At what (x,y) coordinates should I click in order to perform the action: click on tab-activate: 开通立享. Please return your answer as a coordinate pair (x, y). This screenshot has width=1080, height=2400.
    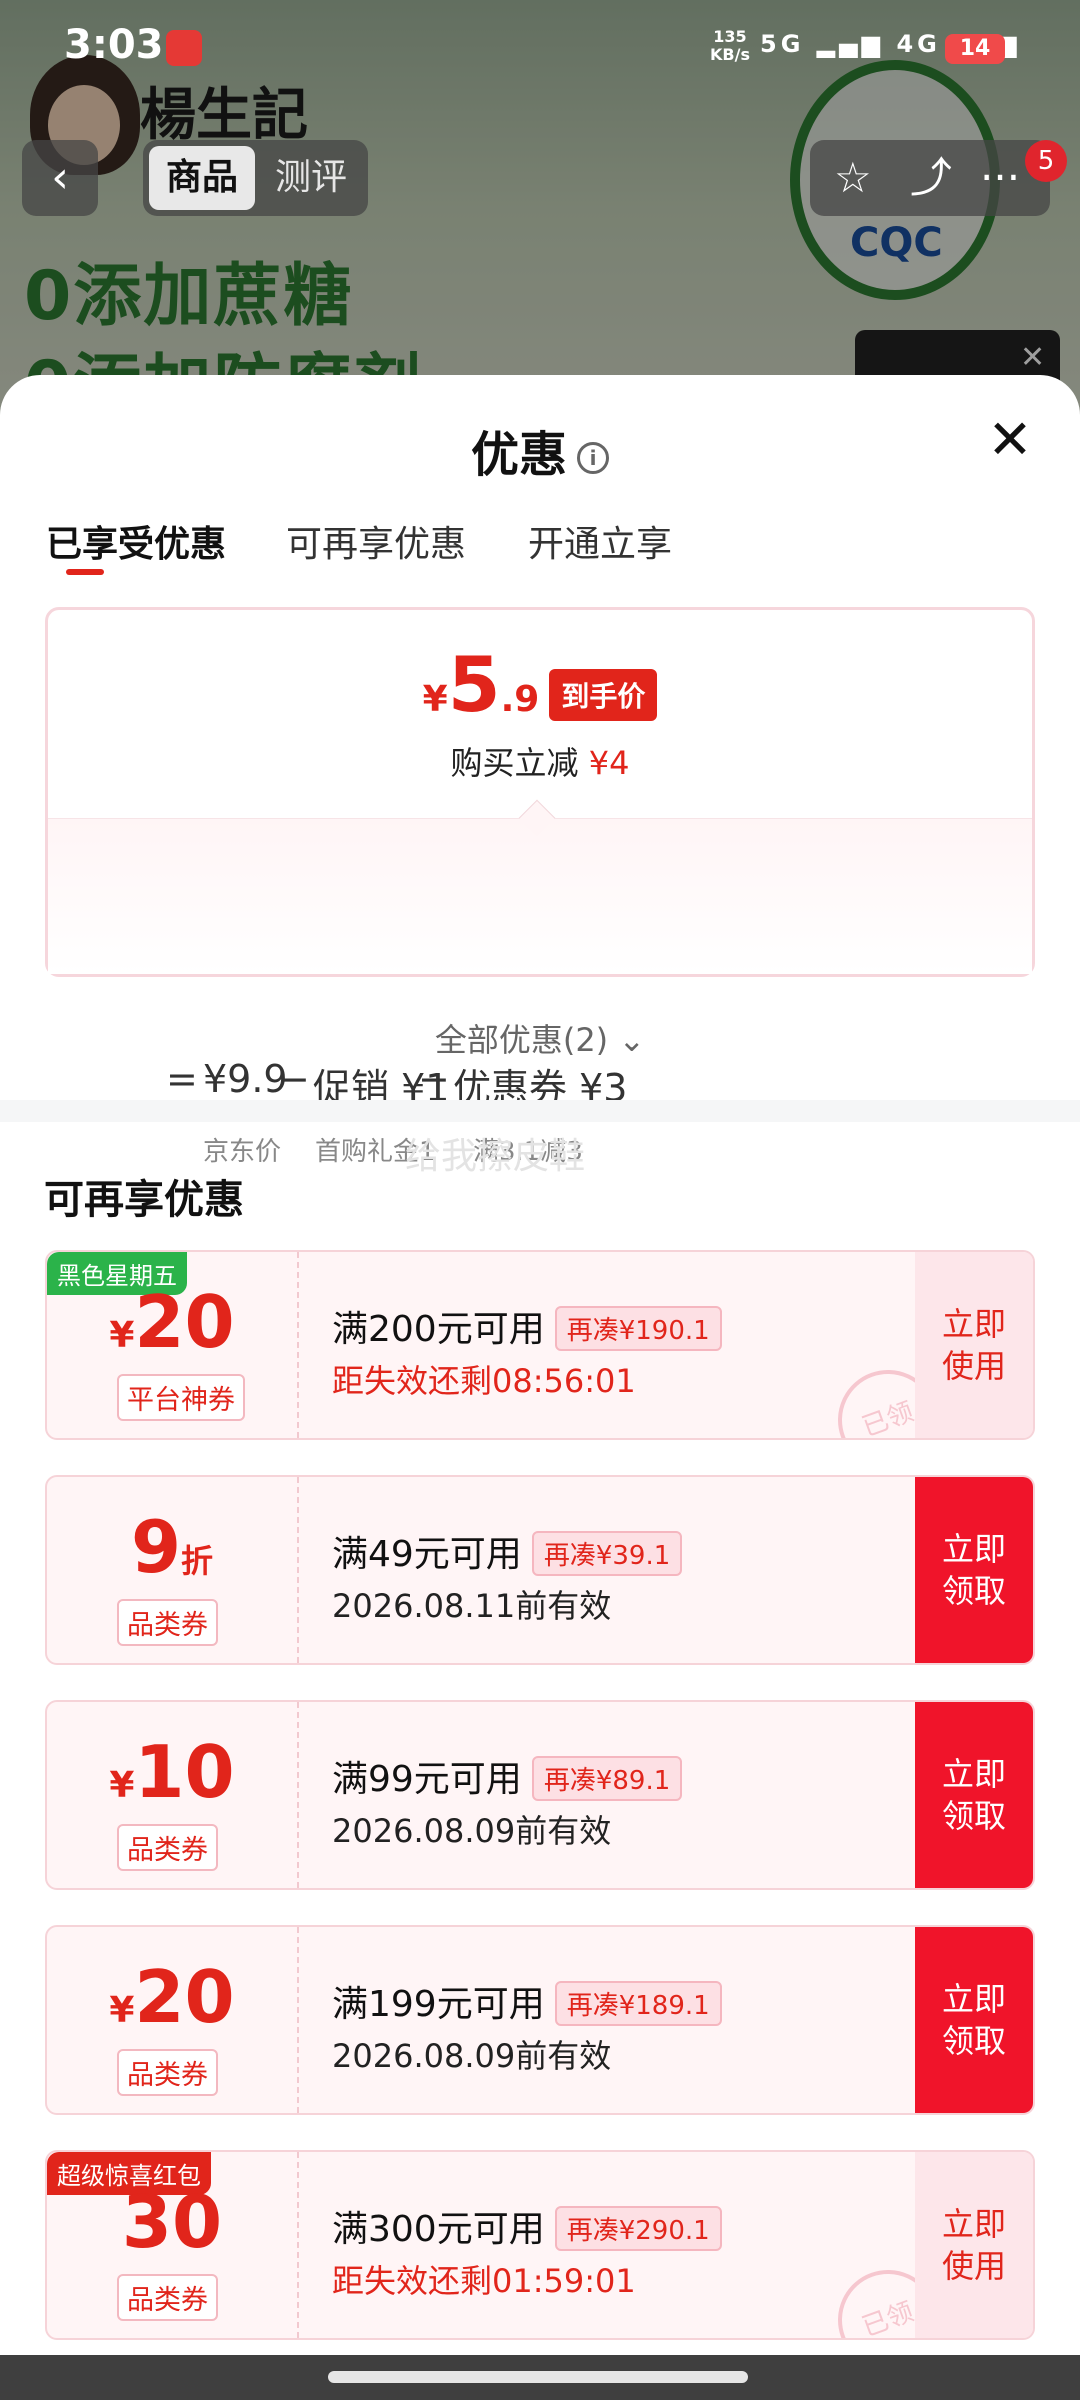
    Looking at the image, I should click on (600, 541).